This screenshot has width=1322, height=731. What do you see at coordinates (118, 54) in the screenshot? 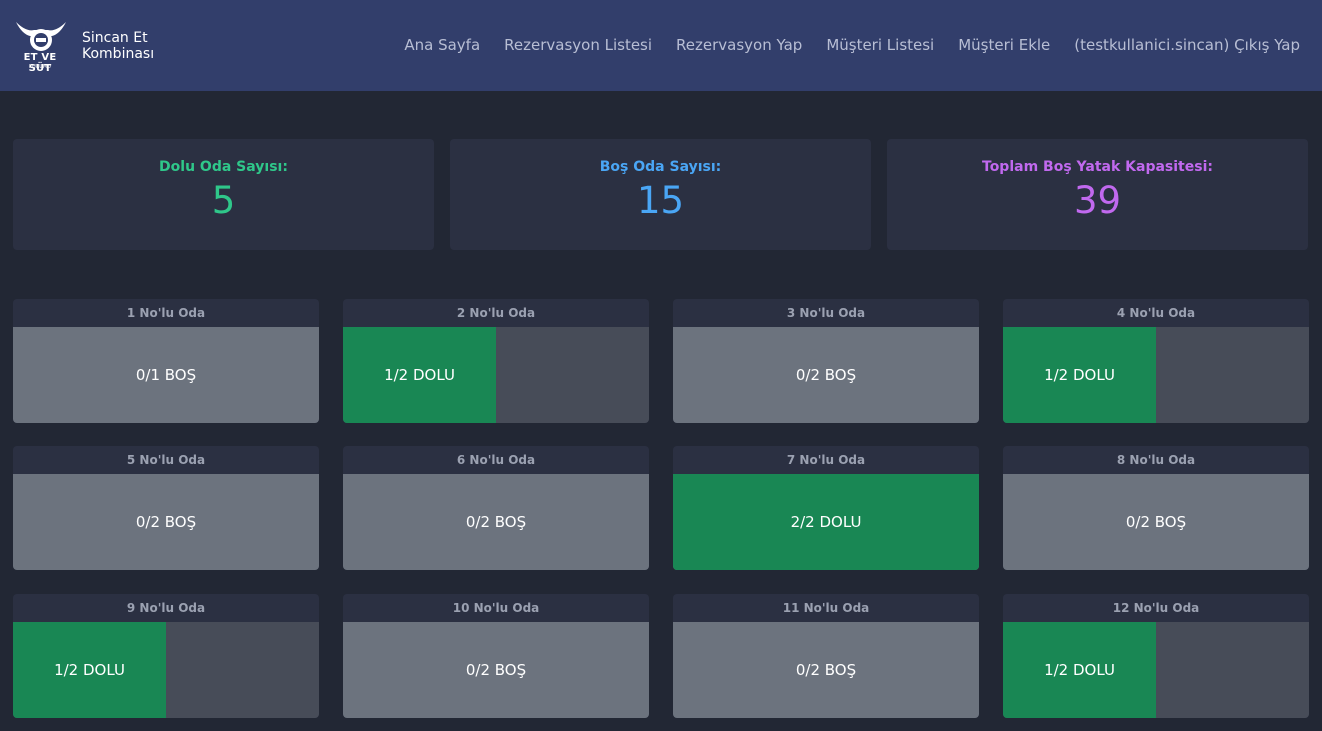
I see `brand-line-2: Kombinası` at bounding box center [118, 54].